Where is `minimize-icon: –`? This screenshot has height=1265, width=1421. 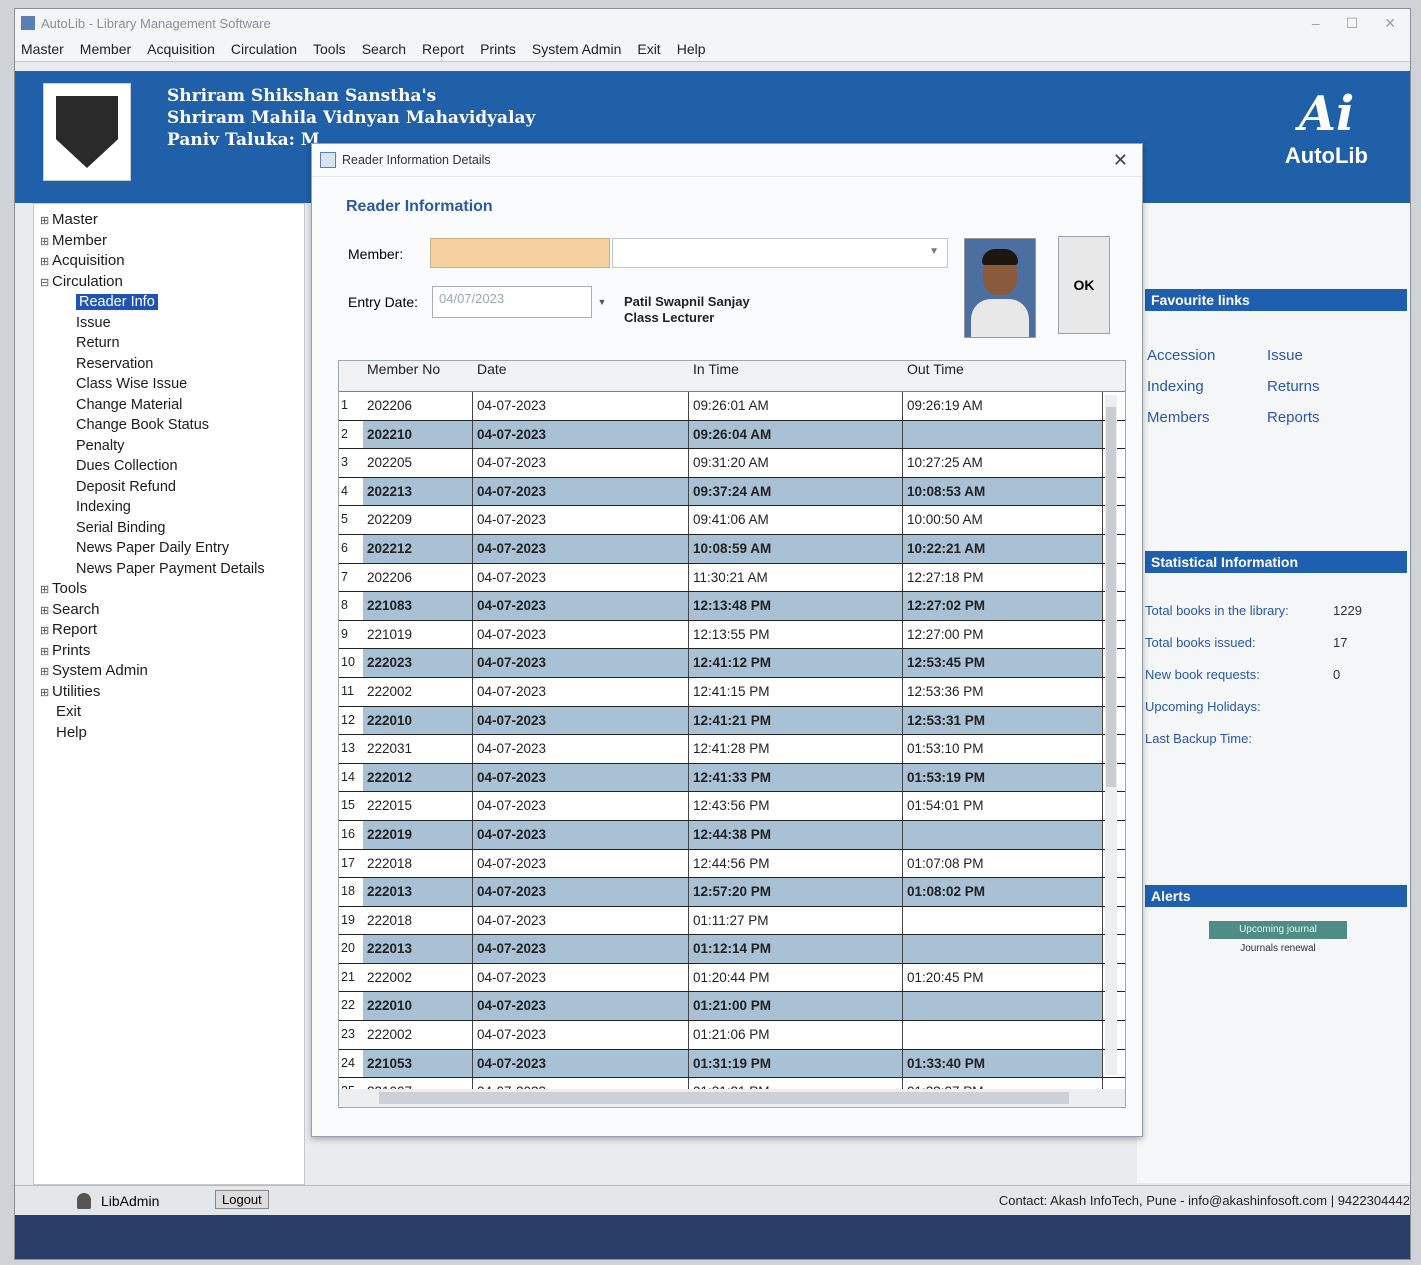
minimize-icon: – is located at coordinates (1316, 23).